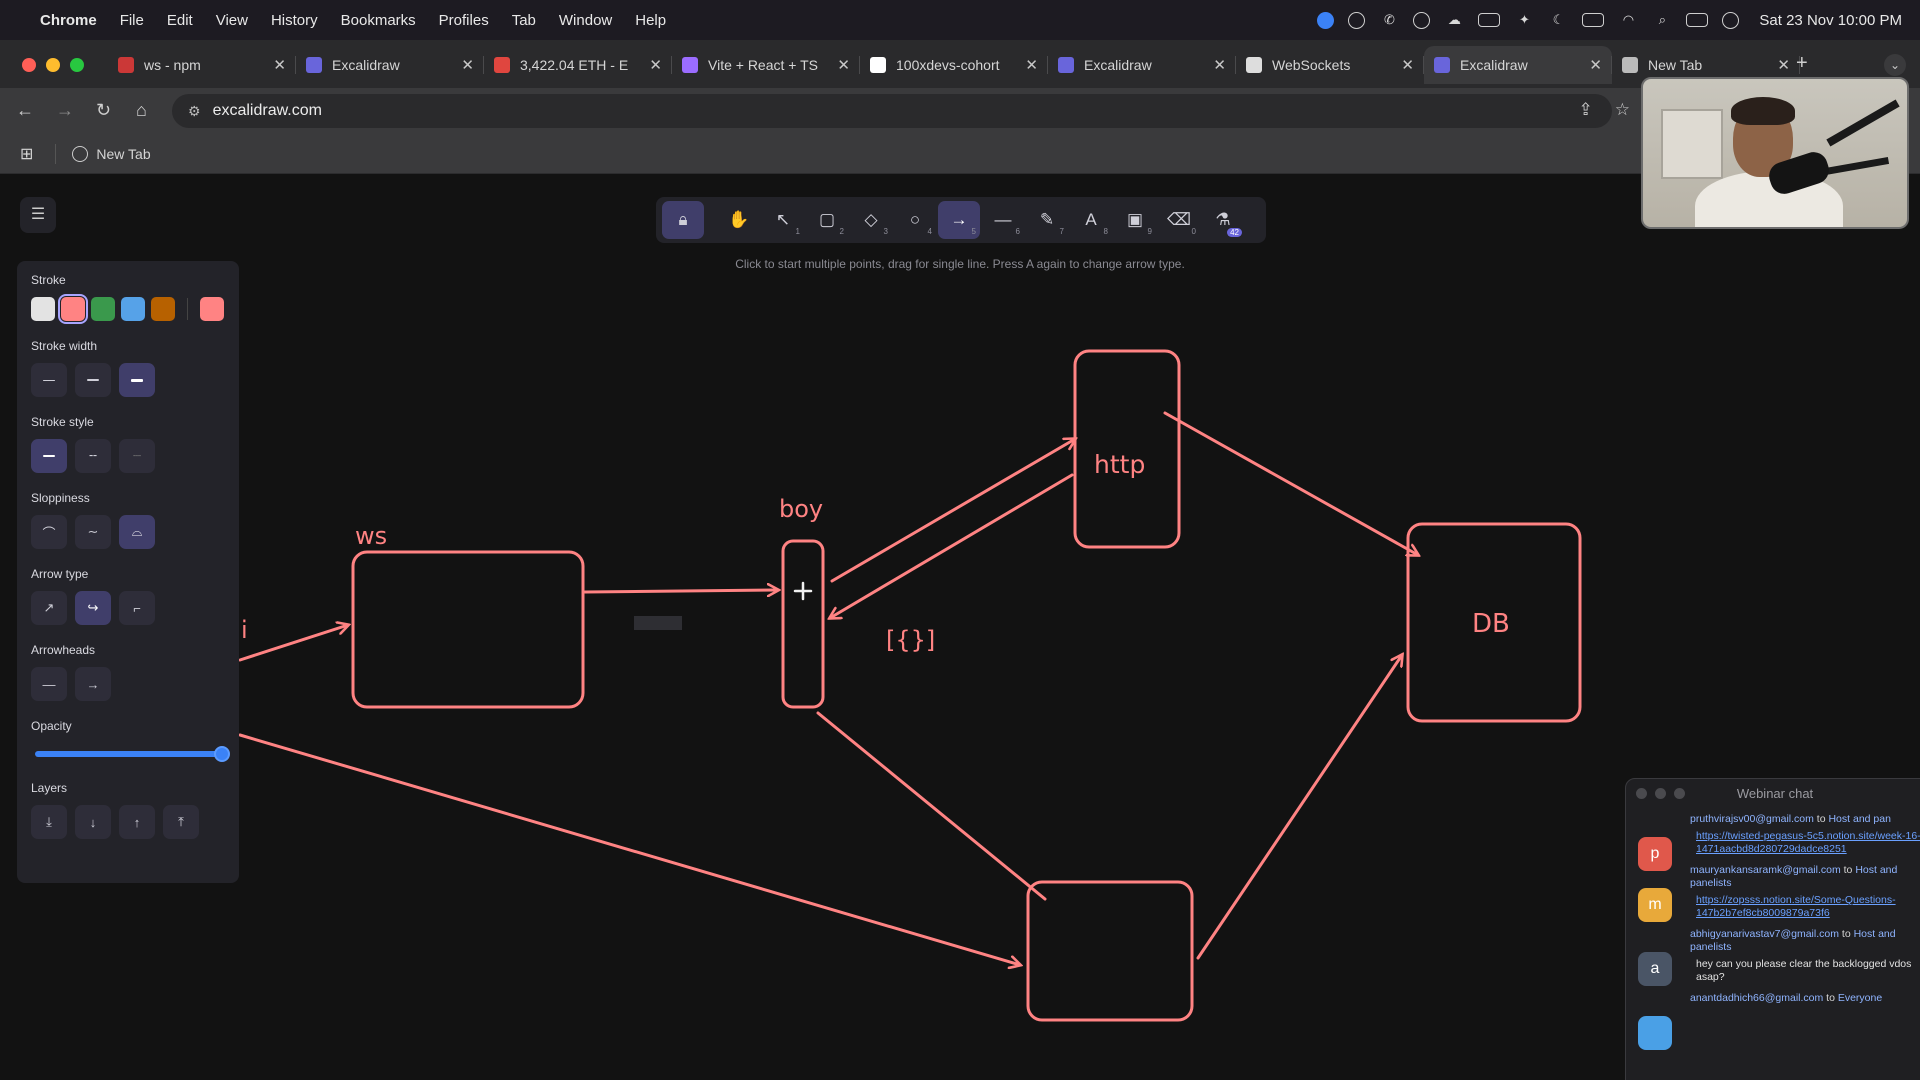 This screenshot has height=1080, width=1920. I want to click on eraser-tool-button: ⌫ 0, so click(1179, 220).